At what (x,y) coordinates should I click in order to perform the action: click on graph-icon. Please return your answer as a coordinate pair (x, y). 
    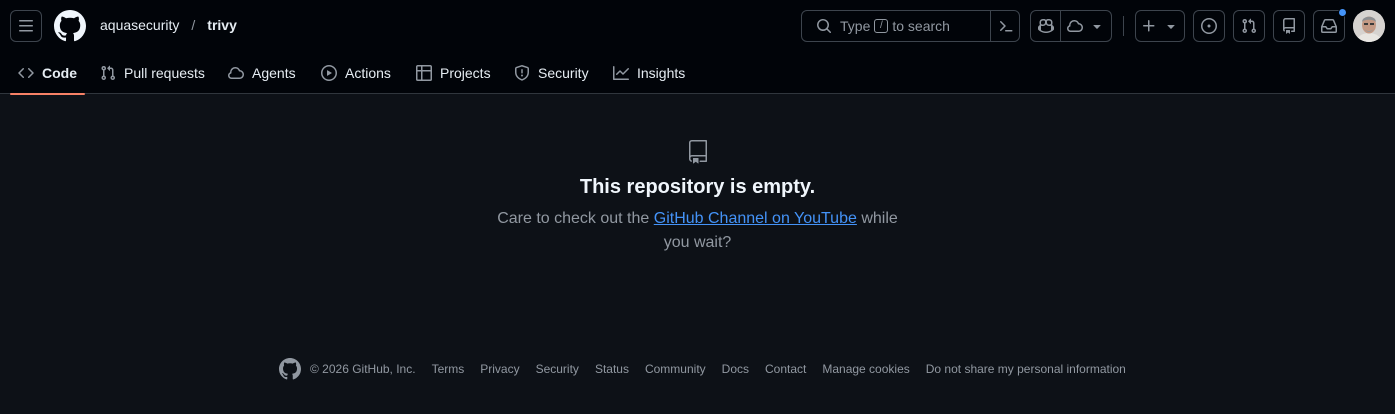
    Looking at the image, I should click on (621, 73).